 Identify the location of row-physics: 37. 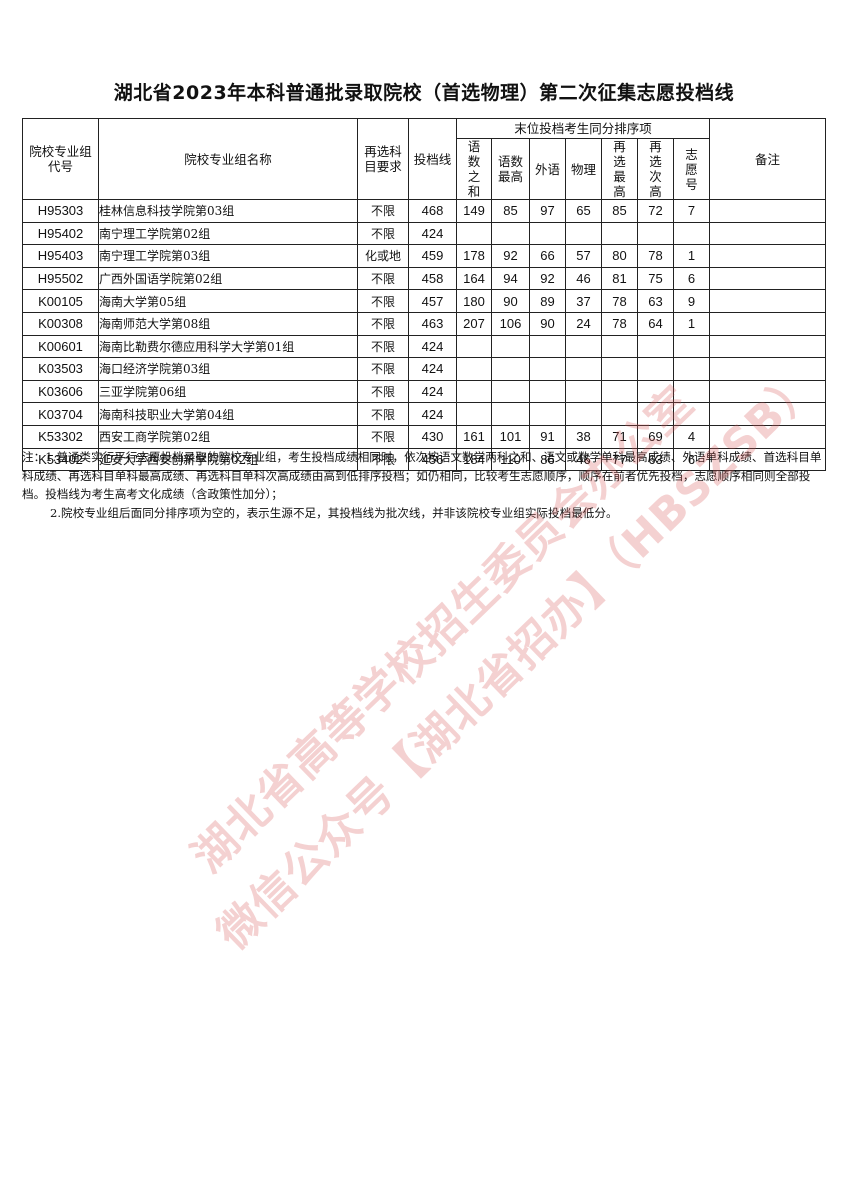
(583, 301).